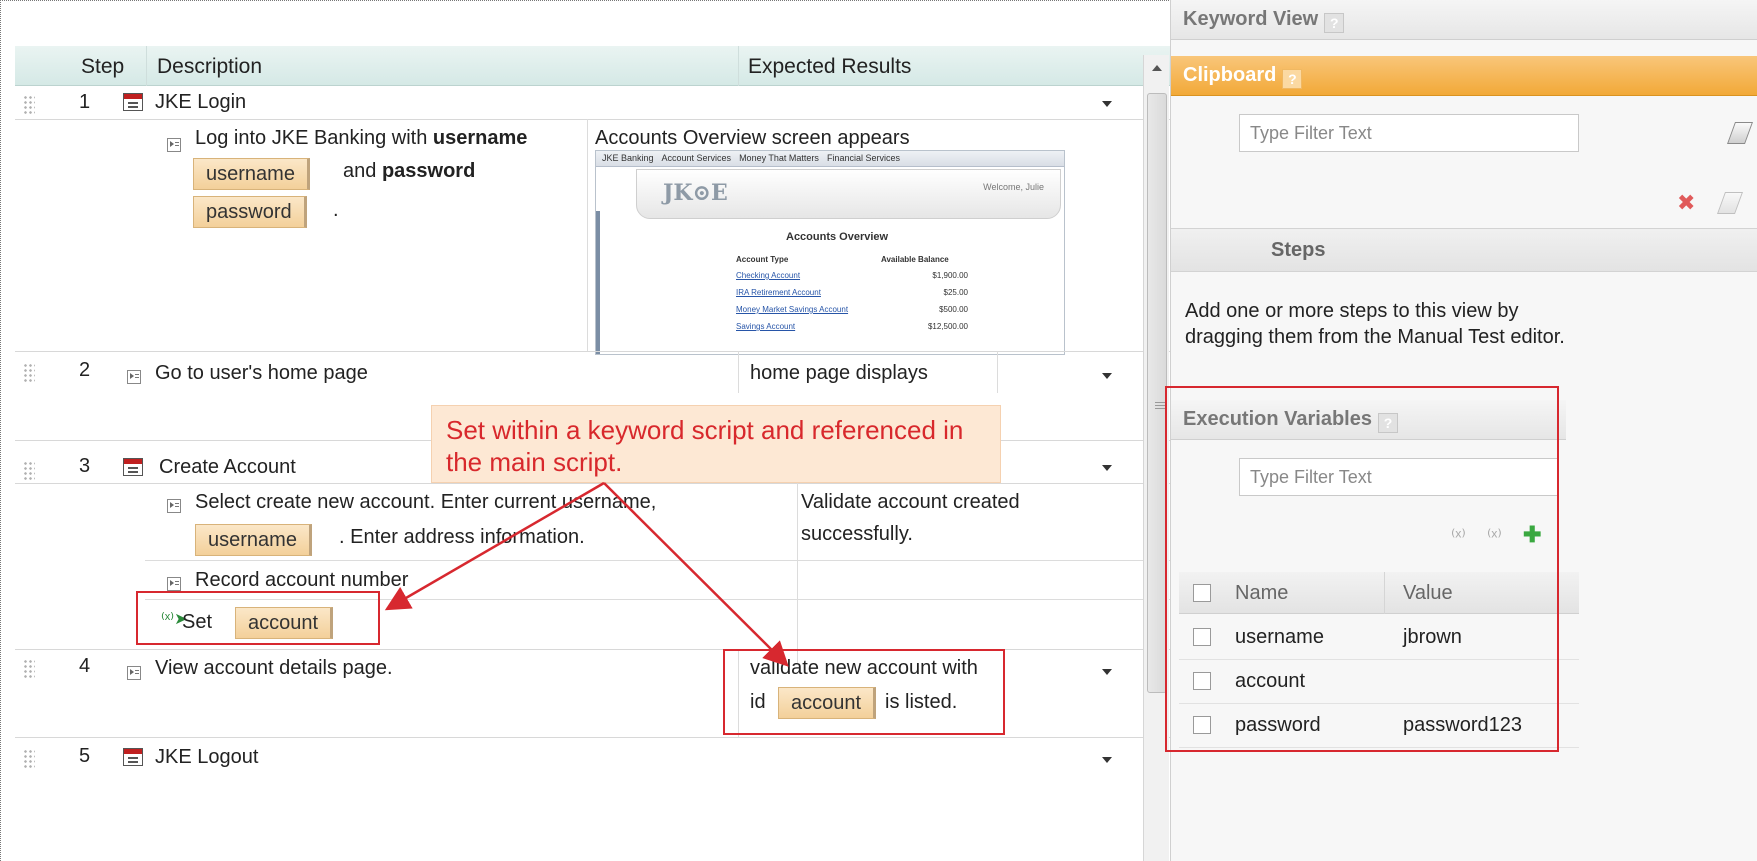 The width and height of the screenshot is (1757, 861). Describe the element at coordinates (1464, 20) in the screenshot. I see `keyword-view-header: Keyword View?` at that location.